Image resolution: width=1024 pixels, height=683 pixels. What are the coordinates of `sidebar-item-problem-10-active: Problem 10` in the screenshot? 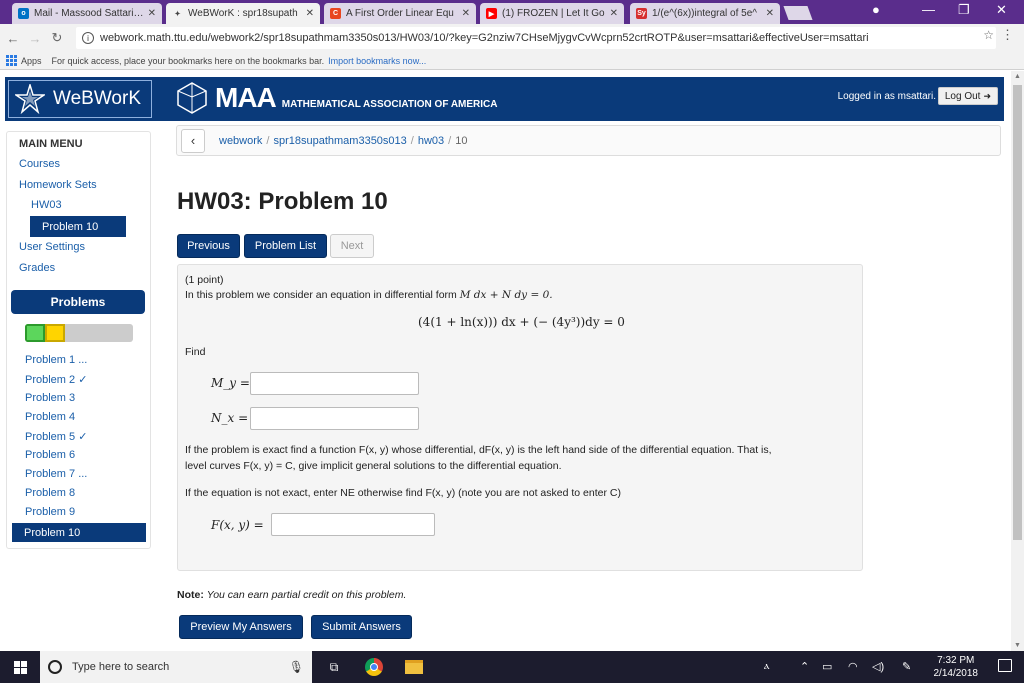 It's located at (78, 226).